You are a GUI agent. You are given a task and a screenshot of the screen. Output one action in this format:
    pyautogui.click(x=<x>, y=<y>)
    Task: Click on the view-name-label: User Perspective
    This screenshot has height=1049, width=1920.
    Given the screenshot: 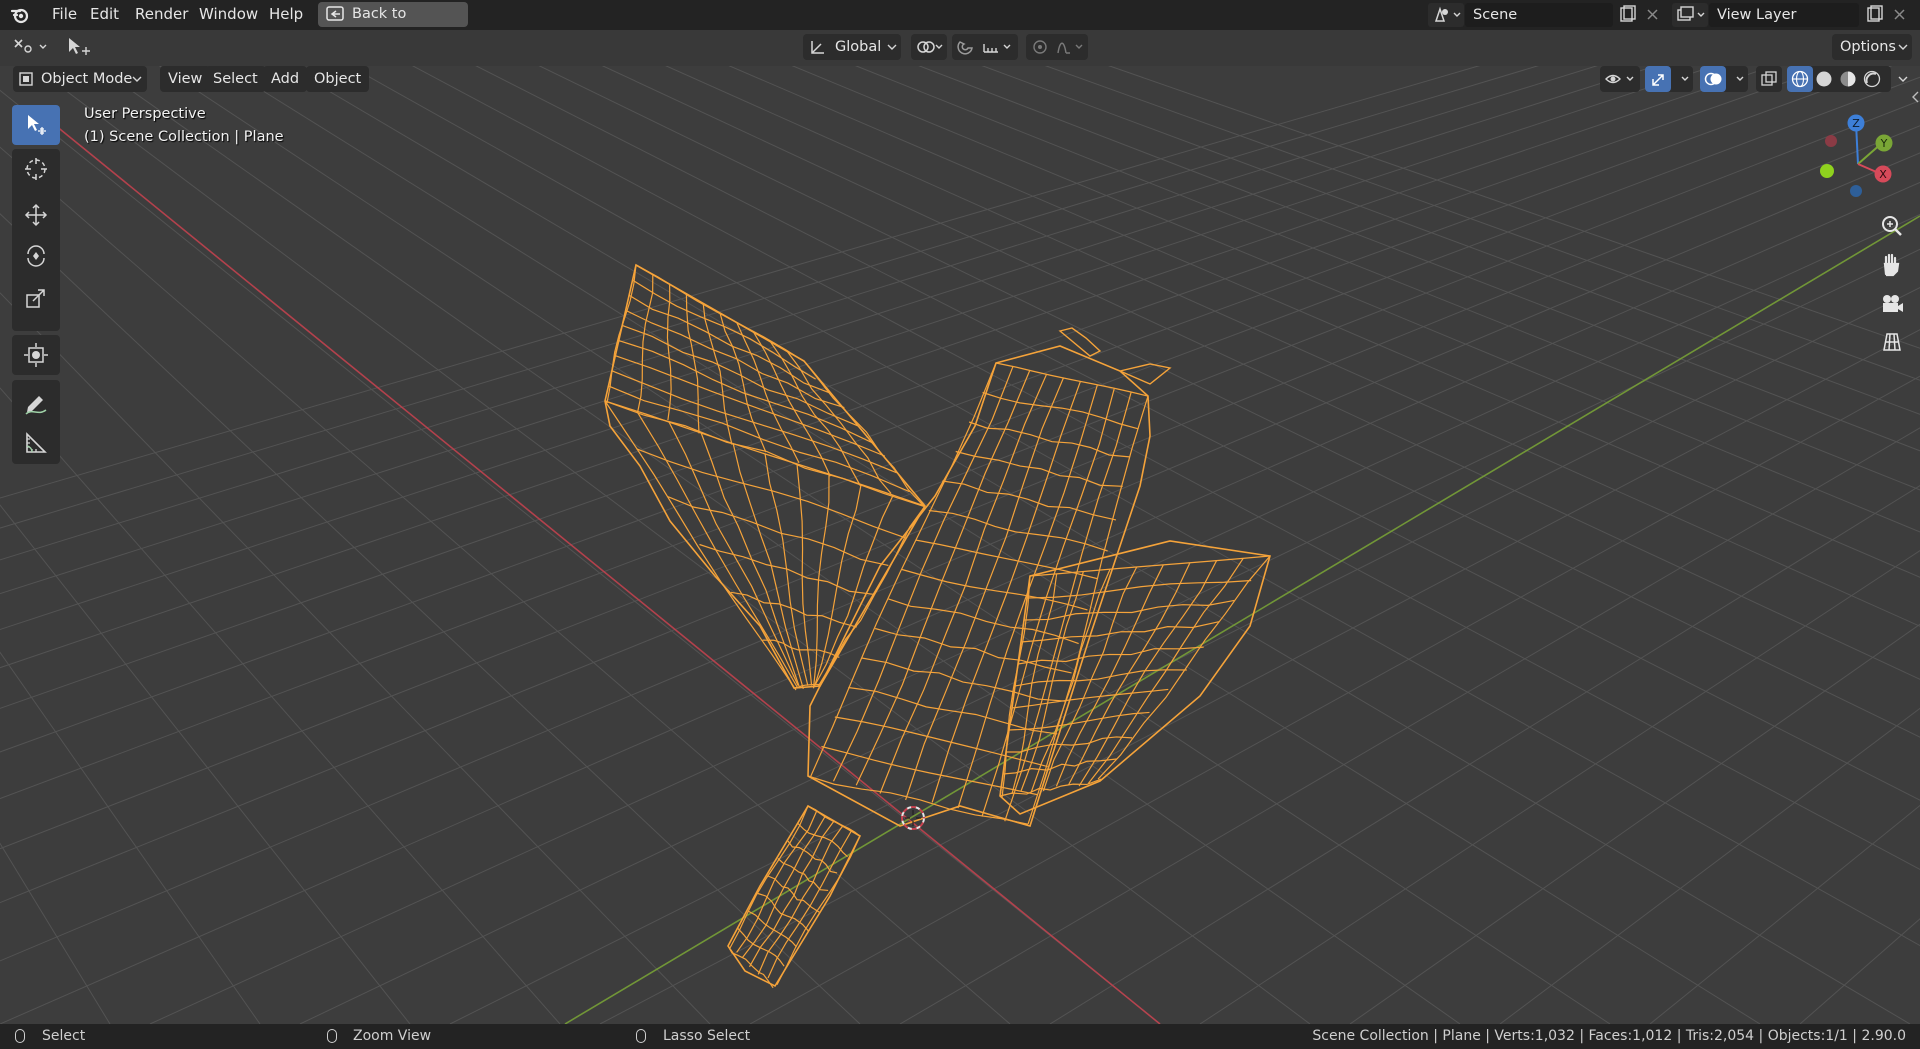 What is the action you would take?
    pyautogui.click(x=145, y=114)
    